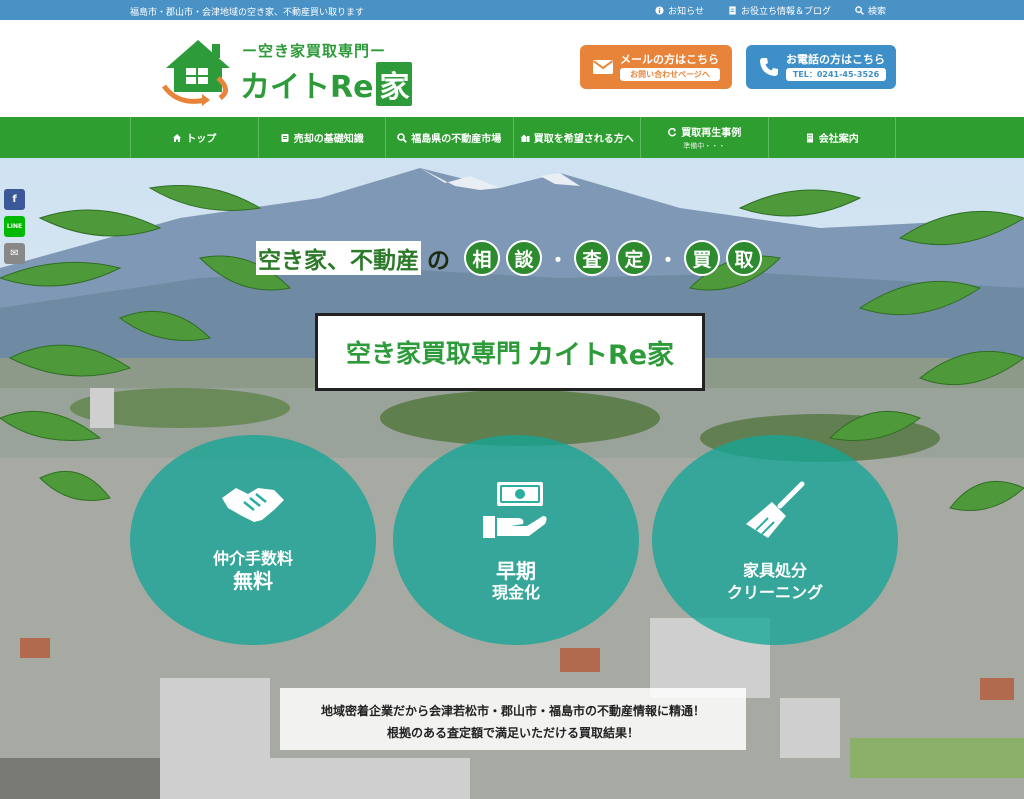  Describe the element at coordinates (838, 139) in the screenshot. I see `nav-label: 会社案内` at that location.